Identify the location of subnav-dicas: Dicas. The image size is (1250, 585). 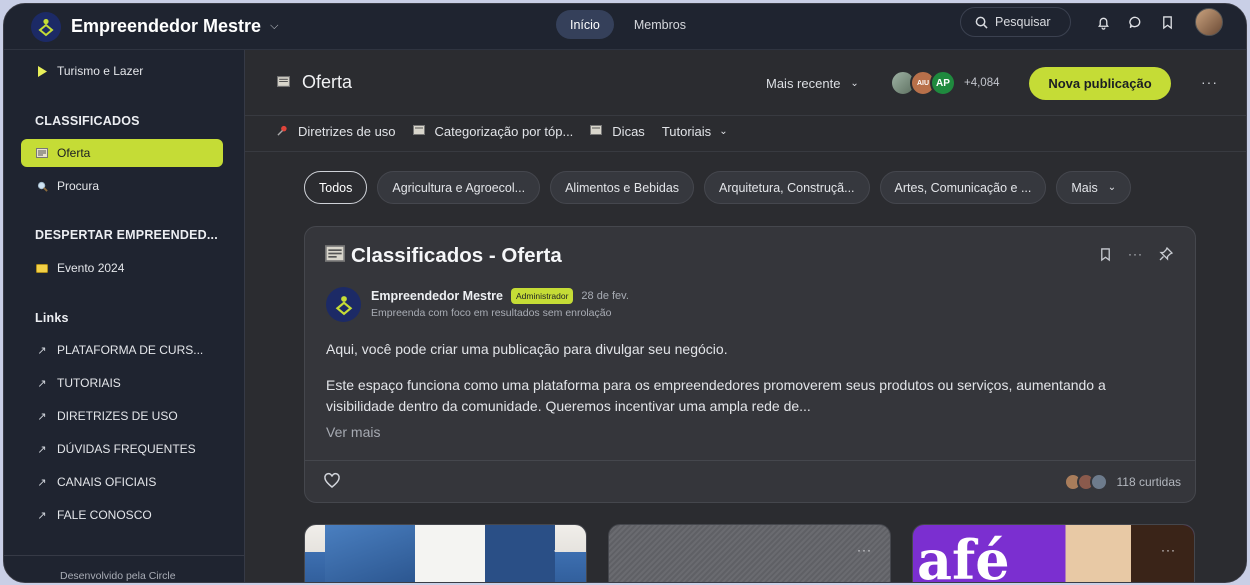
(617, 131).